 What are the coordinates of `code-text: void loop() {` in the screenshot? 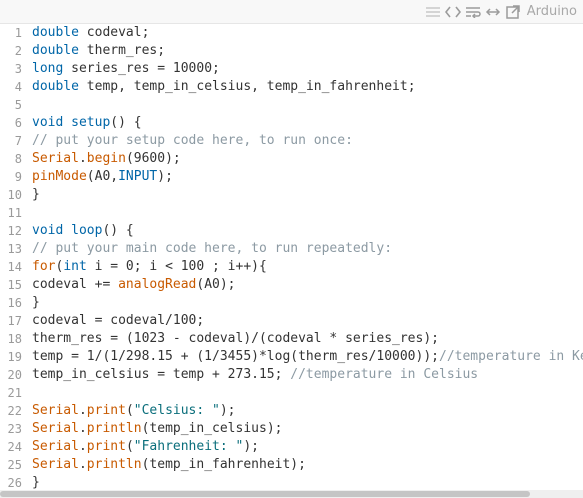 It's located at (83, 231).